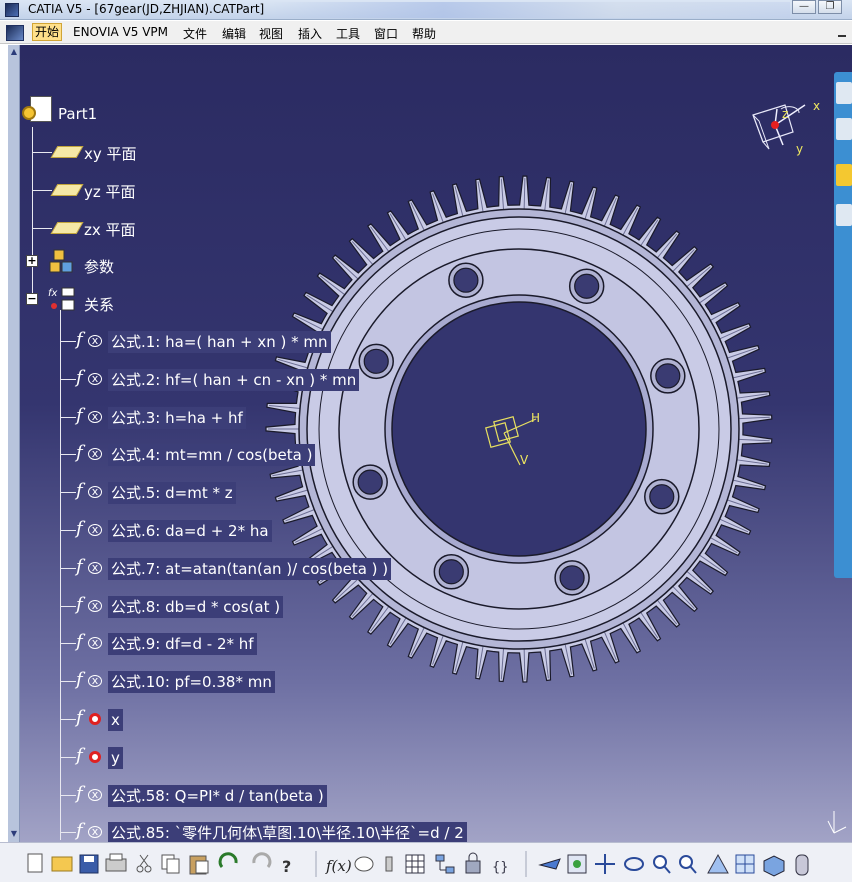 The height and width of the screenshot is (882, 852). I want to click on gear-tooth-shade, so click(666, 246).